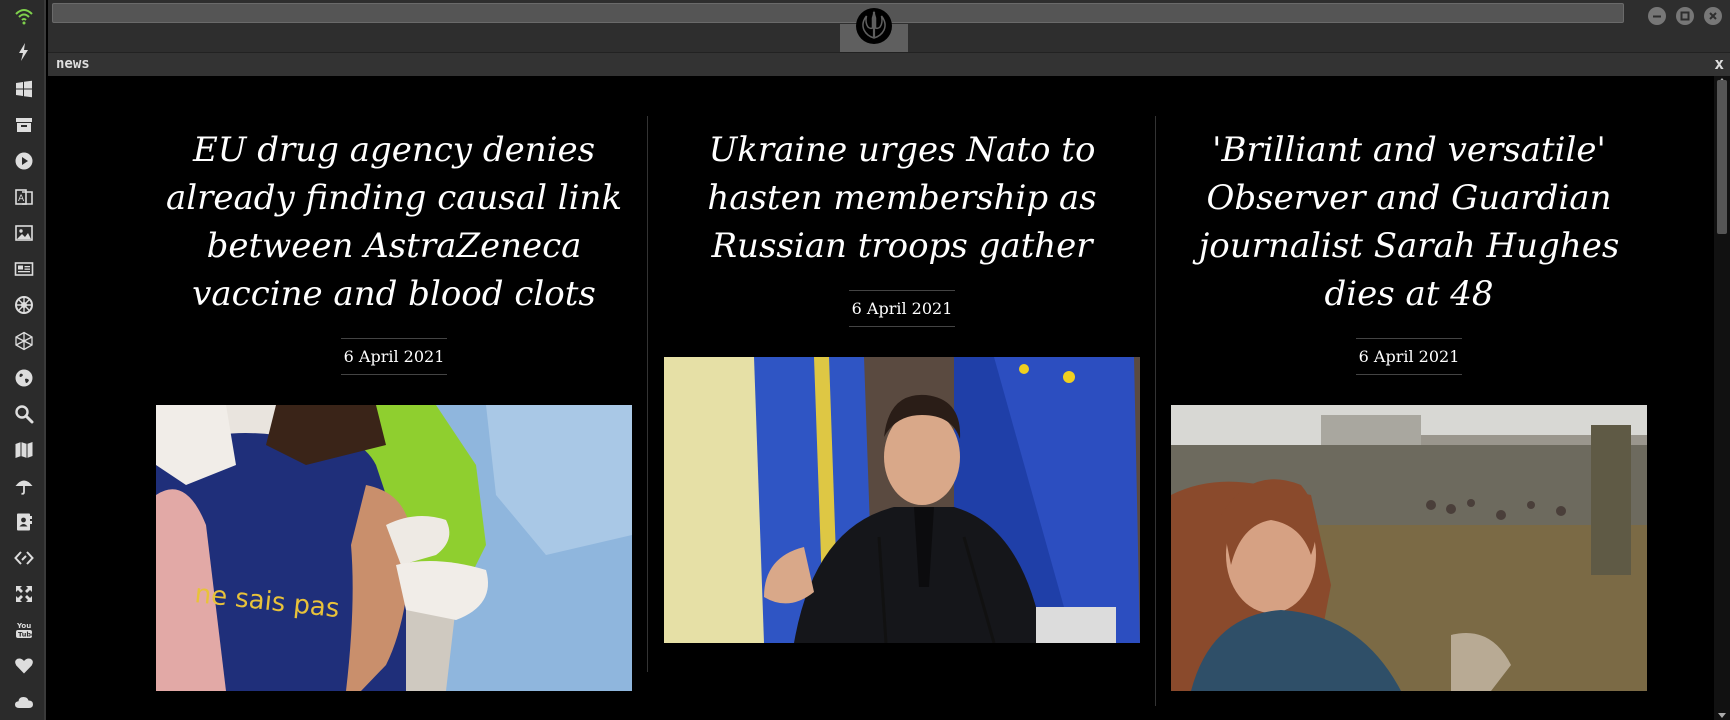  What do you see at coordinates (394, 548) in the screenshot?
I see `article-image-vaccination: ne sais pas` at bounding box center [394, 548].